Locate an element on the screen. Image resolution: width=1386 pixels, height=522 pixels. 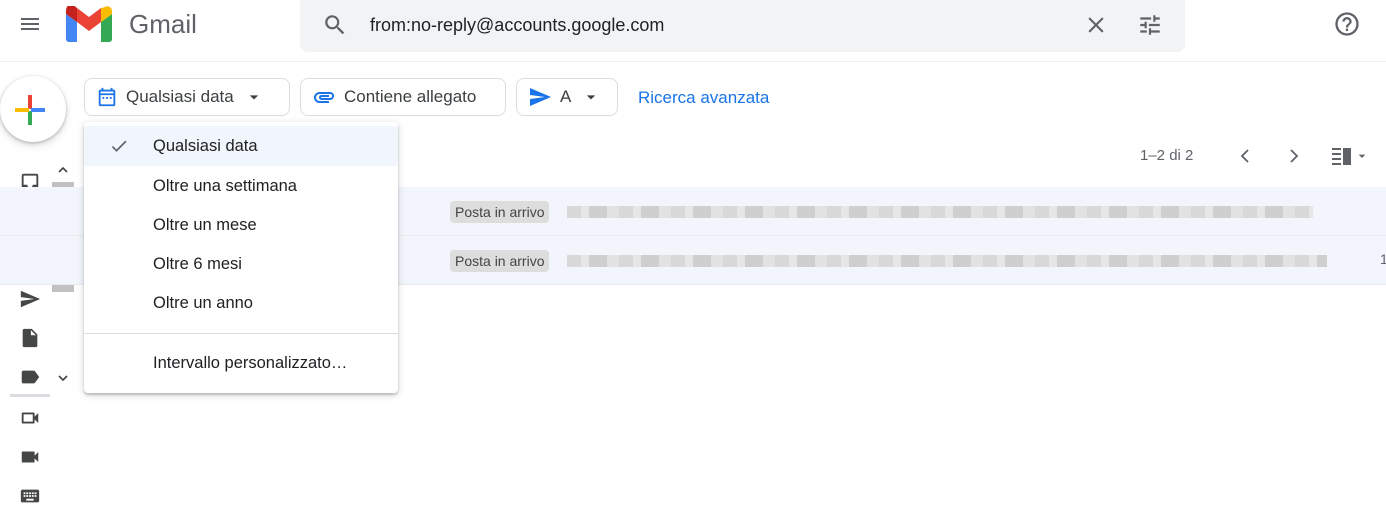
attachment-filter-chip: Contiene allegato is located at coordinates (403, 97).